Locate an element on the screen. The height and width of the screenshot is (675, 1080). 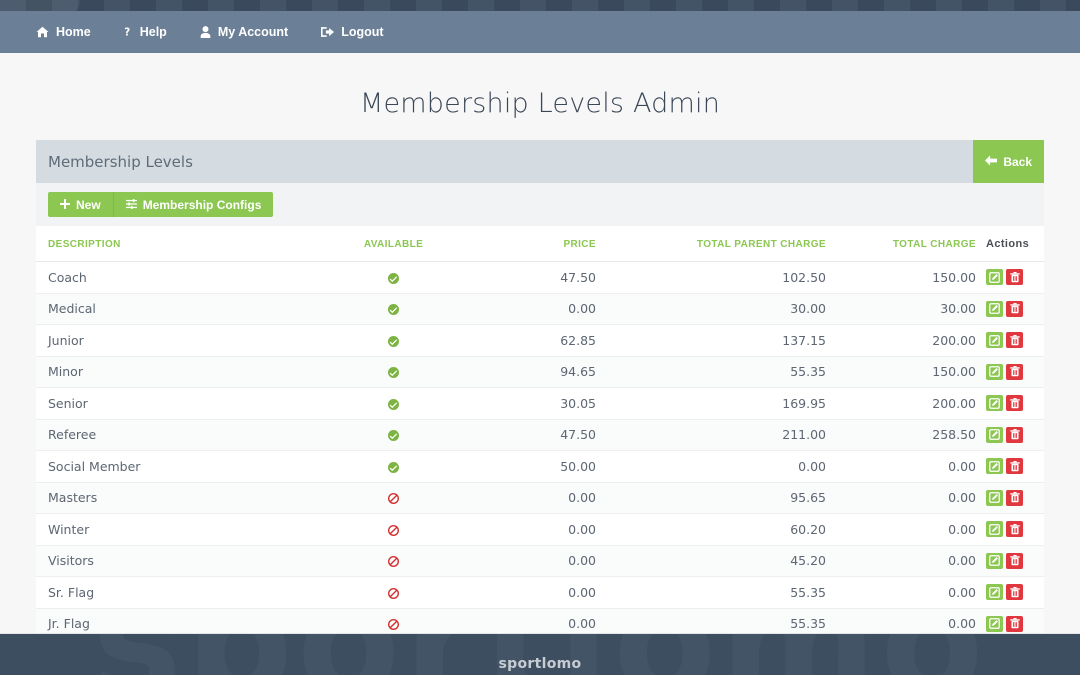
nav-item-logout: Logout is located at coordinates (352, 31).